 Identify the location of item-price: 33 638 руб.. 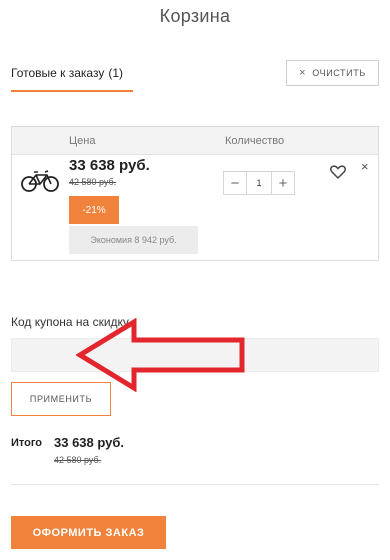
(109, 165).